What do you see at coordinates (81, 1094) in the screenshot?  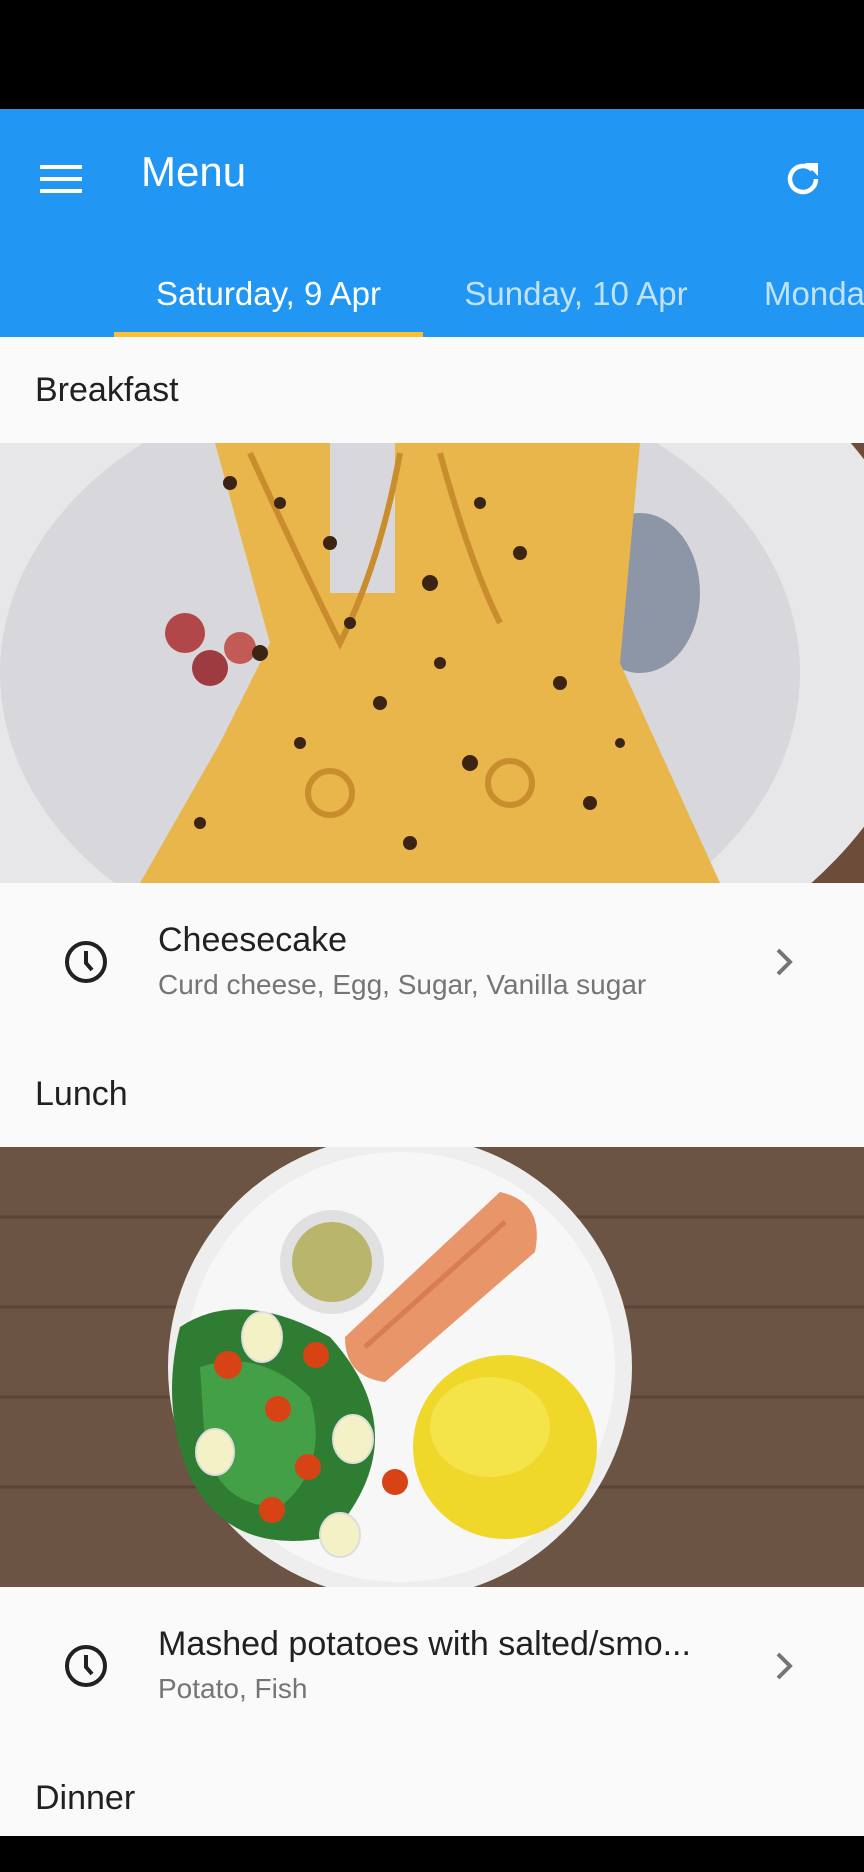 I see `section-title-lunch: Lunch` at bounding box center [81, 1094].